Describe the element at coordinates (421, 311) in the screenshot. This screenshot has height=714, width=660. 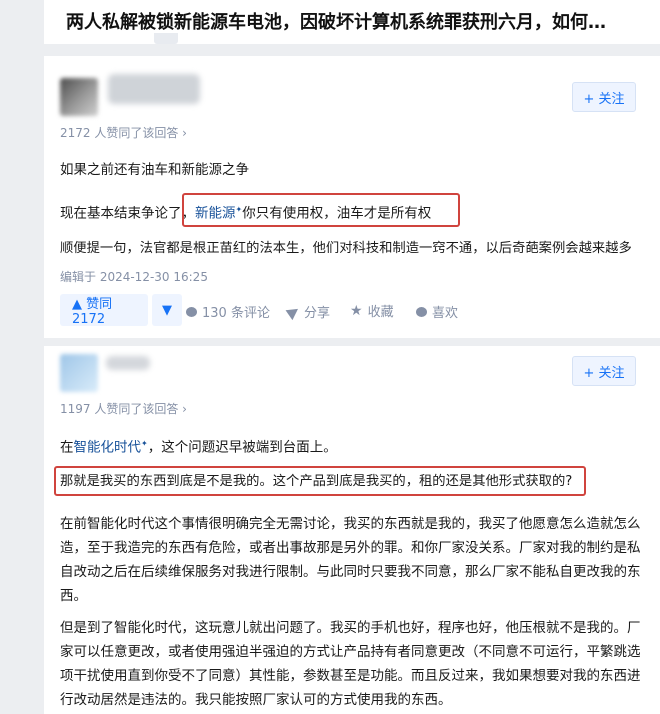
I see `heart-icon` at that location.